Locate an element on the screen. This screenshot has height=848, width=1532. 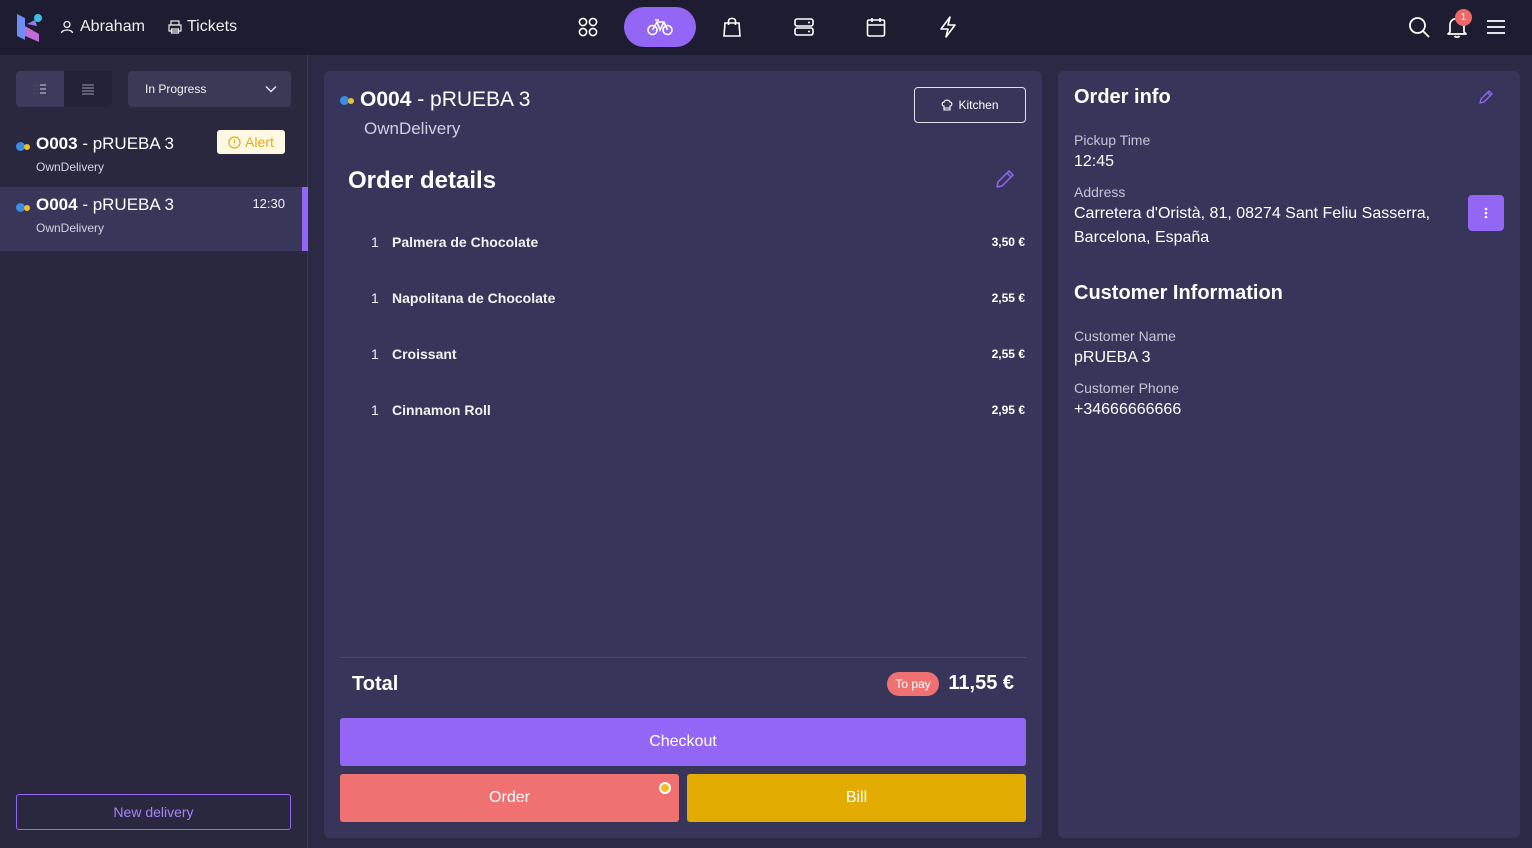
calendar-icon is located at coordinates (876, 27).